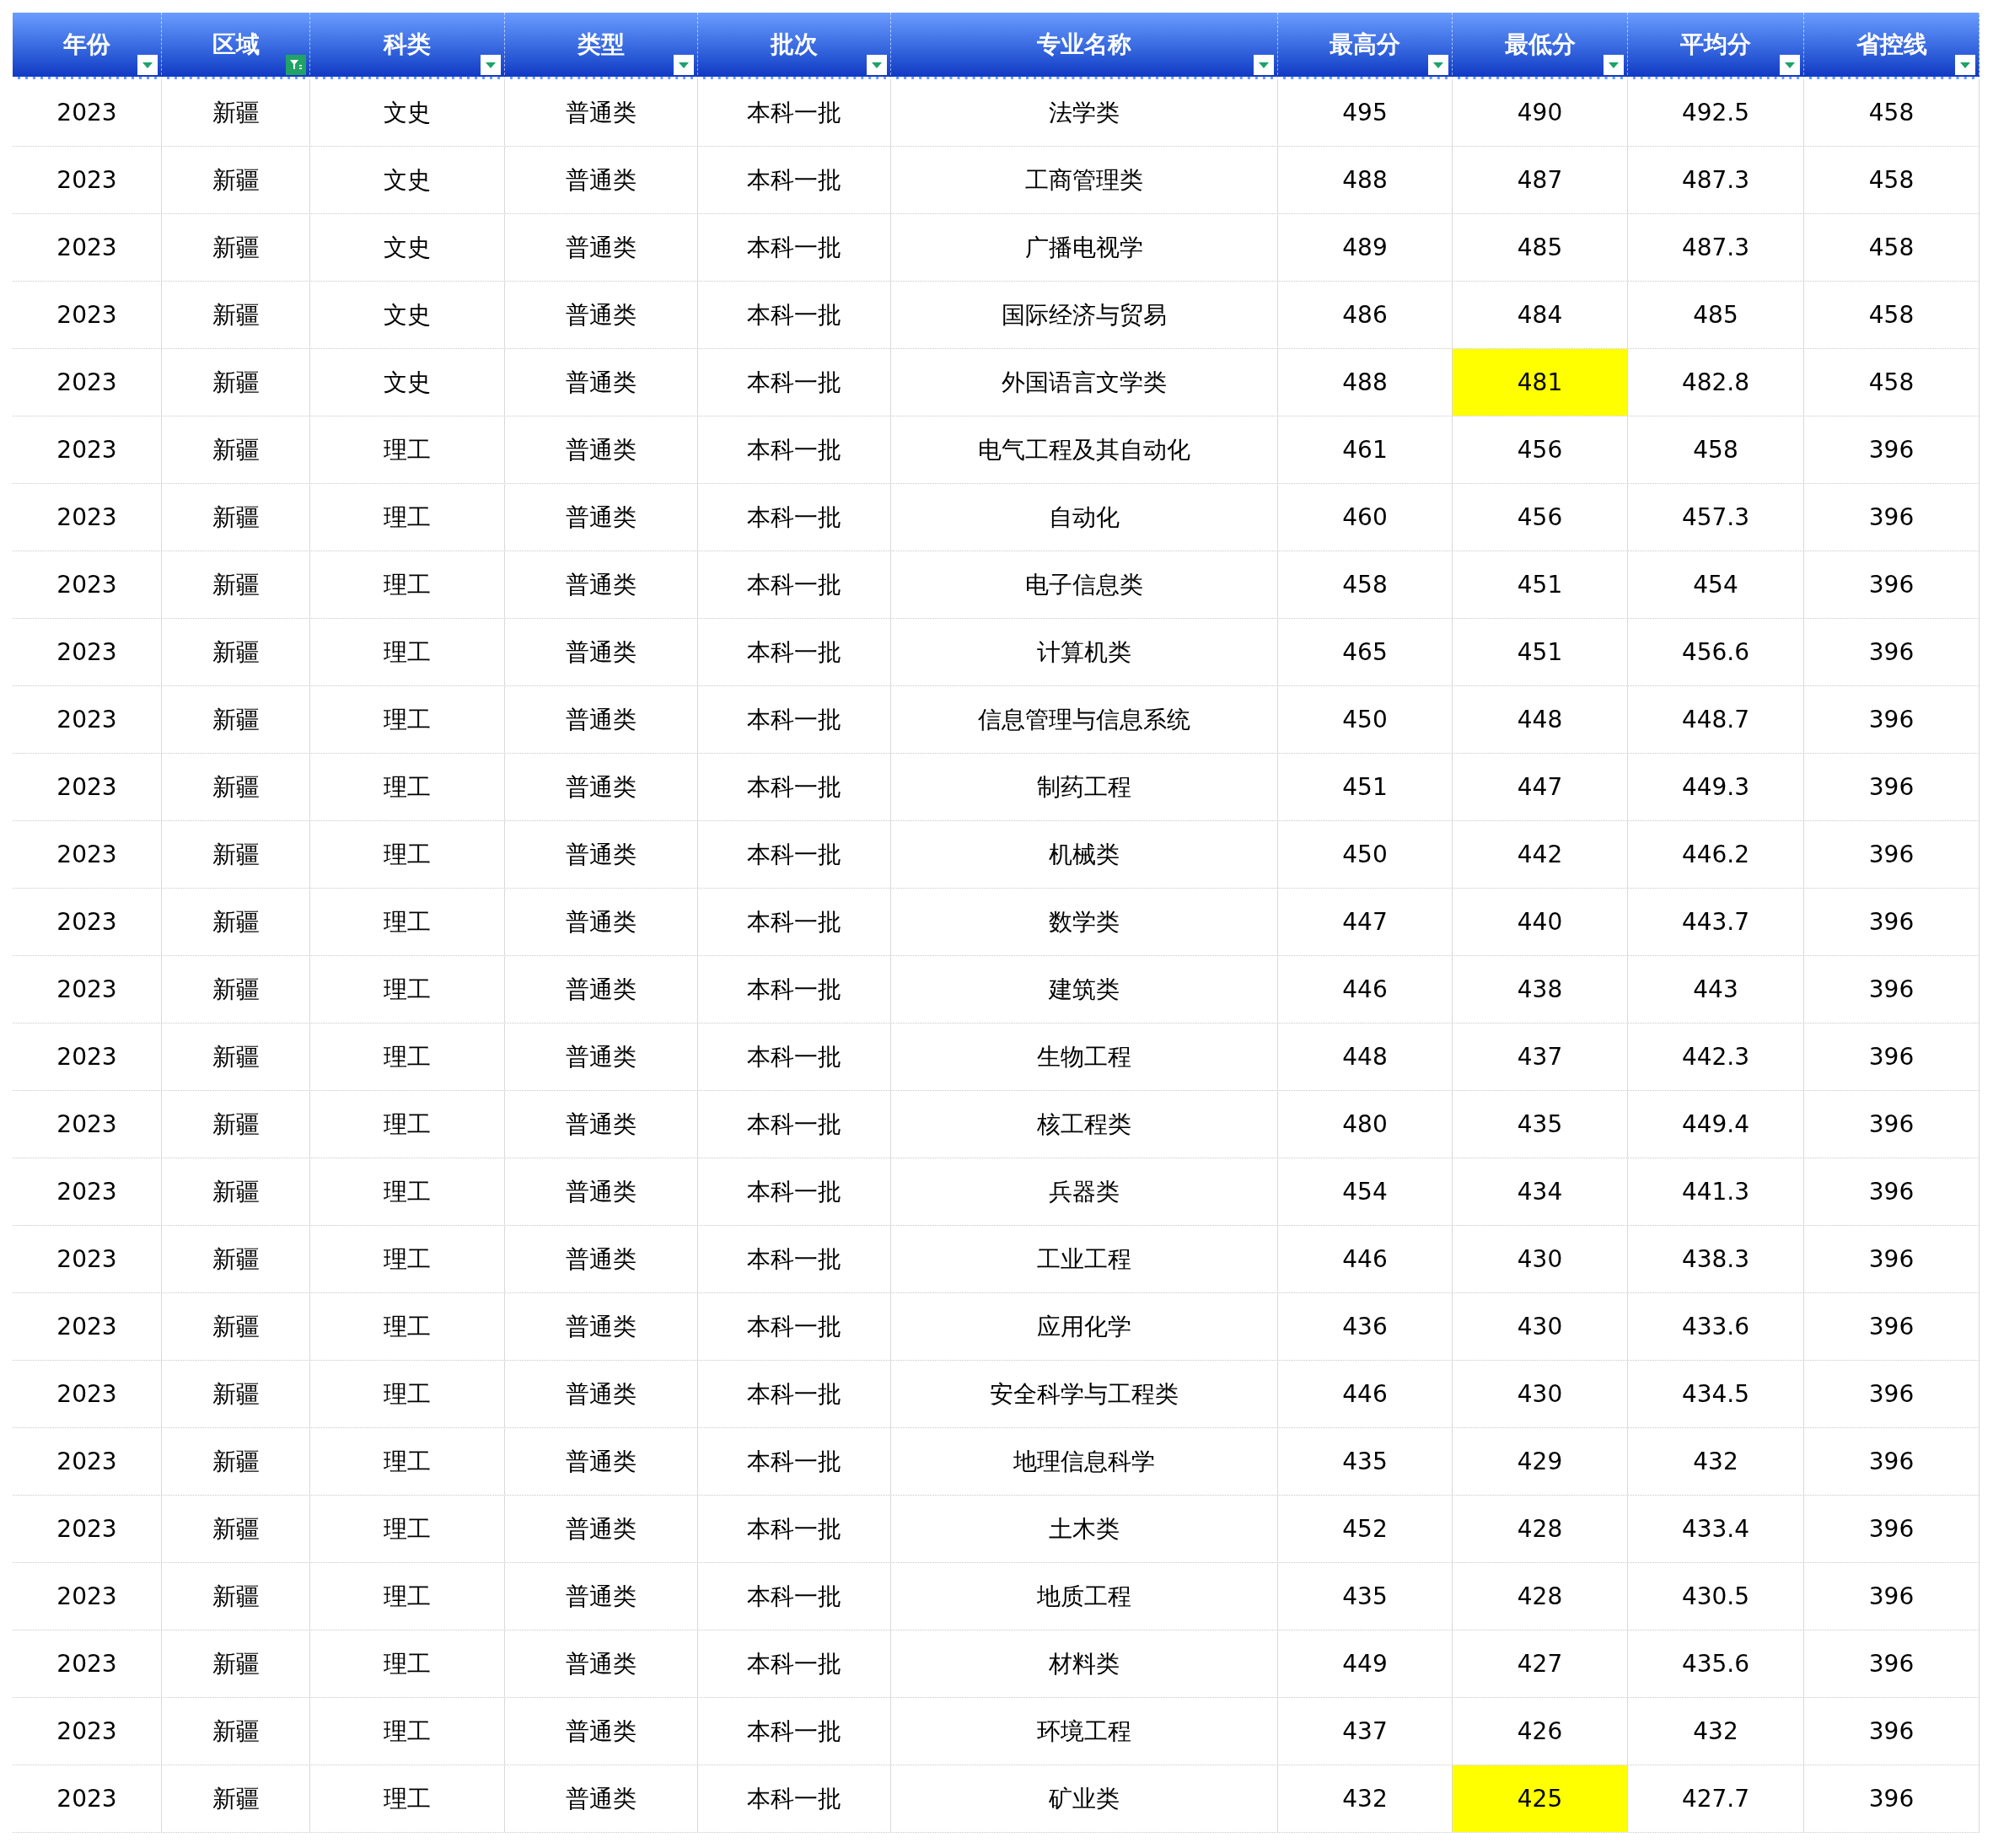  What do you see at coordinates (1716, 45) in the screenshot?
I see `column-header-label: 平均分` at bounding box center [1716, 45].